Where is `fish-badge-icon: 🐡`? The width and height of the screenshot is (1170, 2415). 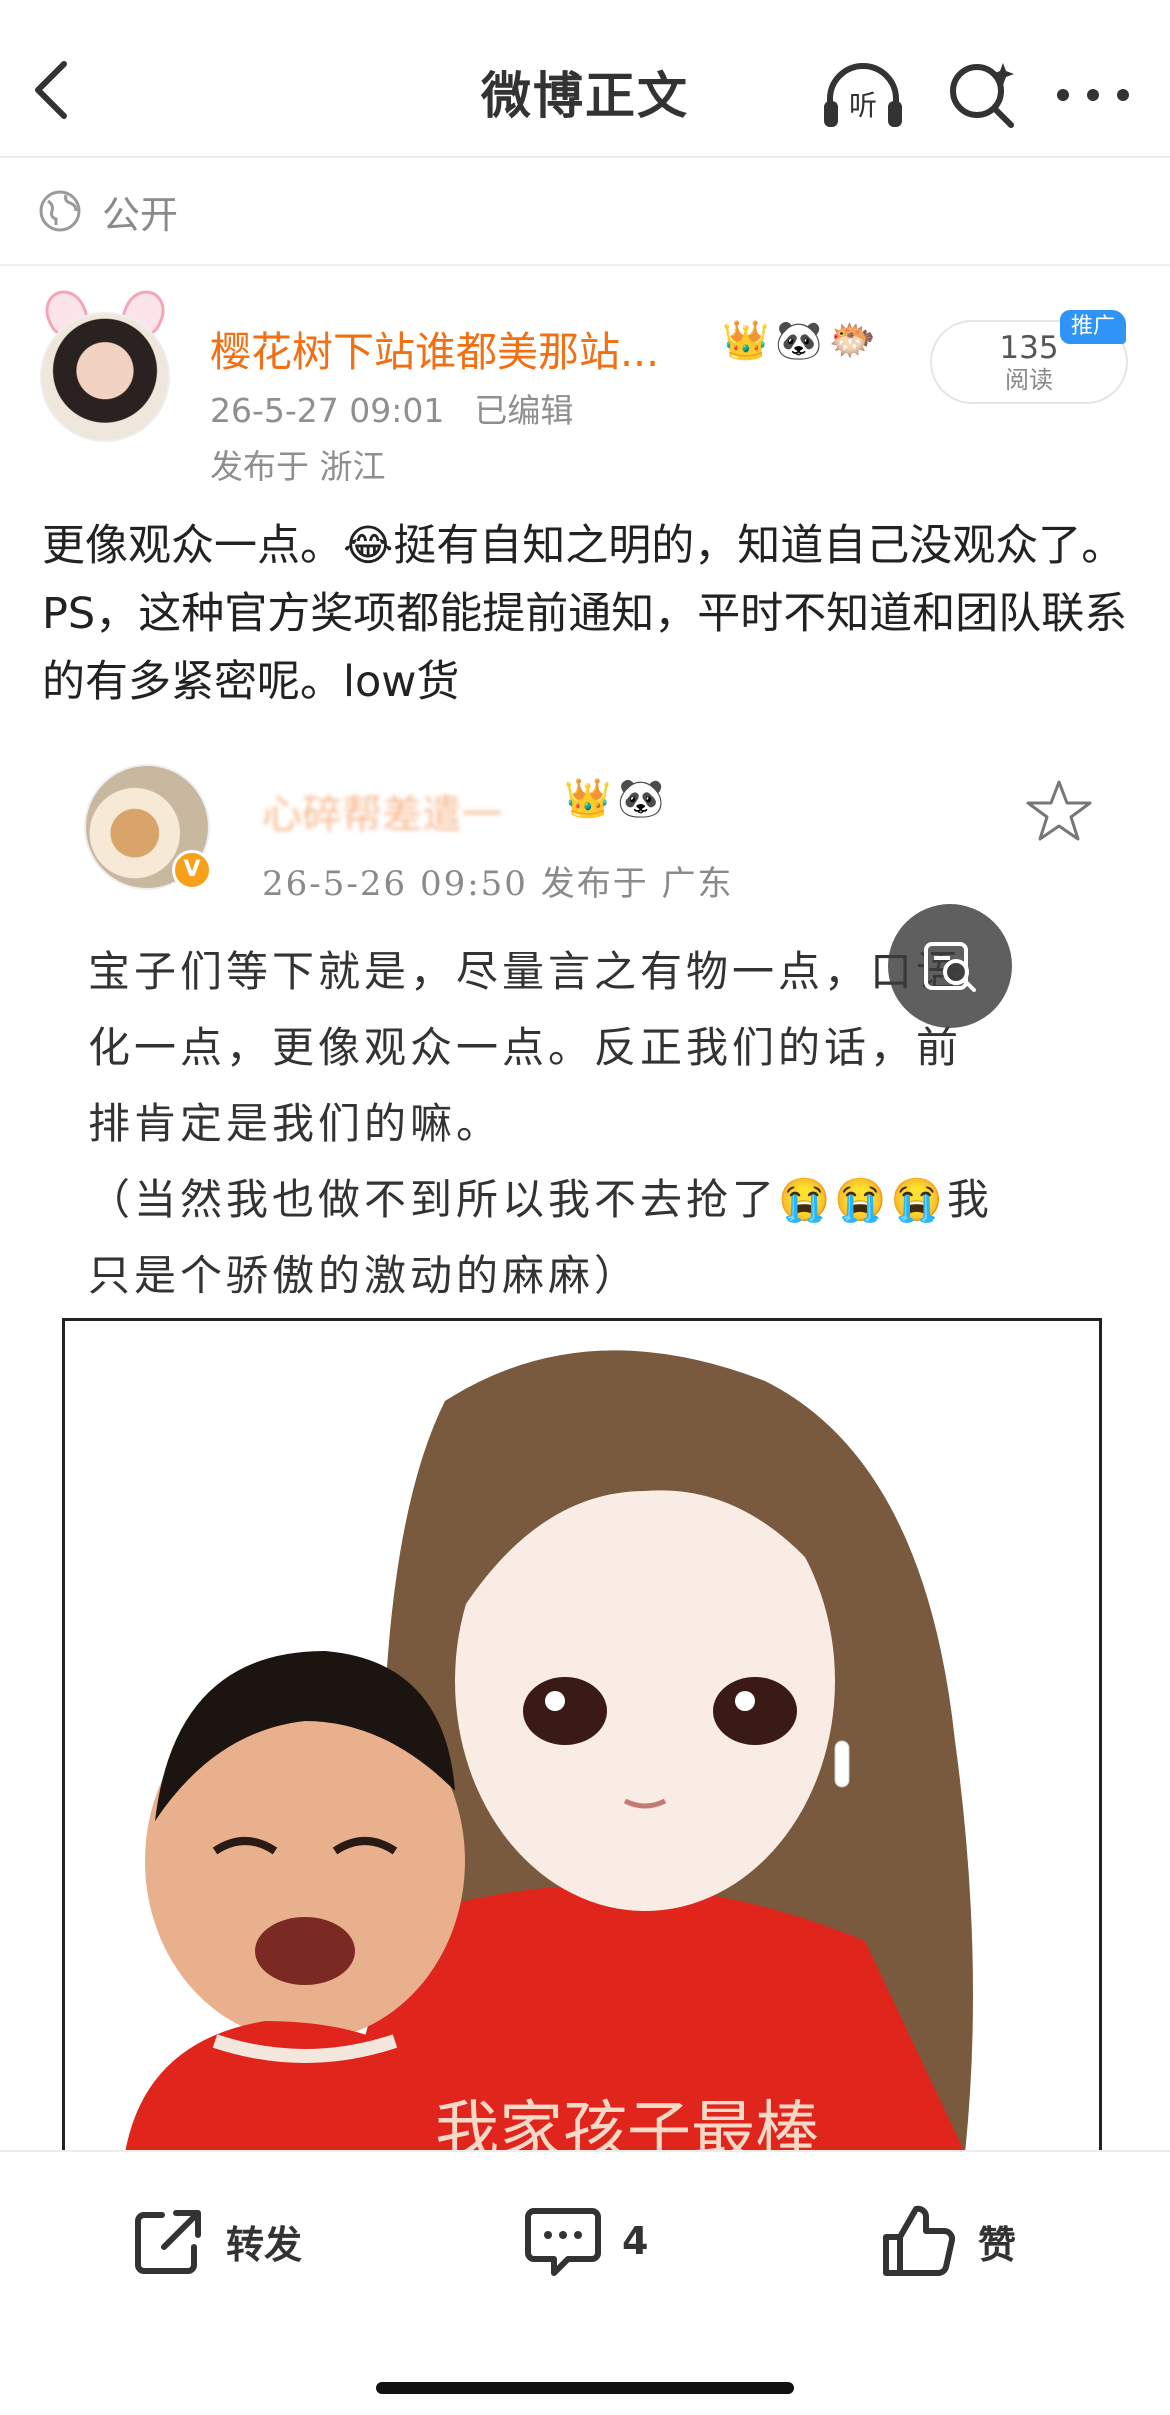 fish-badge-icon: 🐡 is located at coordinates (852, 340).